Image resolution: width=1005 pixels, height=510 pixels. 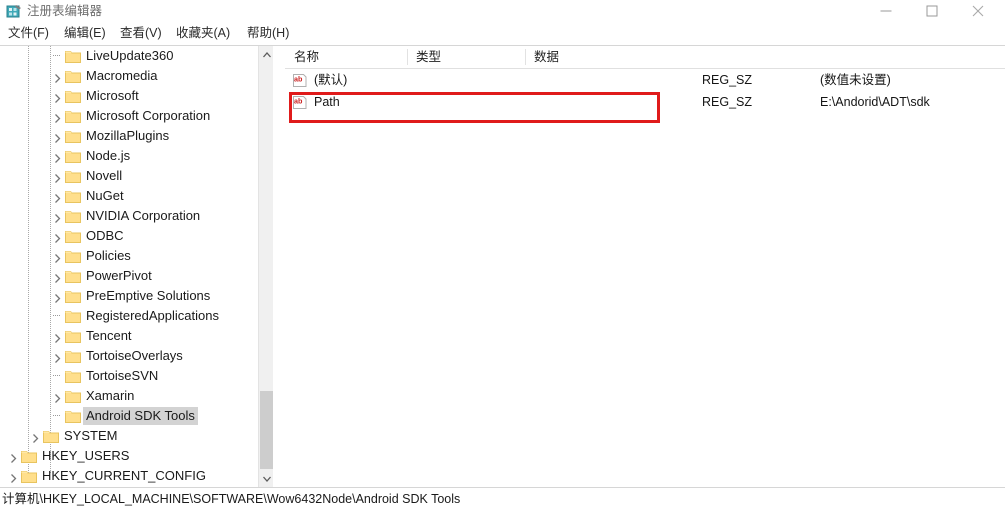 What do you see at coordinates (727, 102) in the screenshot?
I see `value-type: REG_SZ` at bounding box center [727, 102].